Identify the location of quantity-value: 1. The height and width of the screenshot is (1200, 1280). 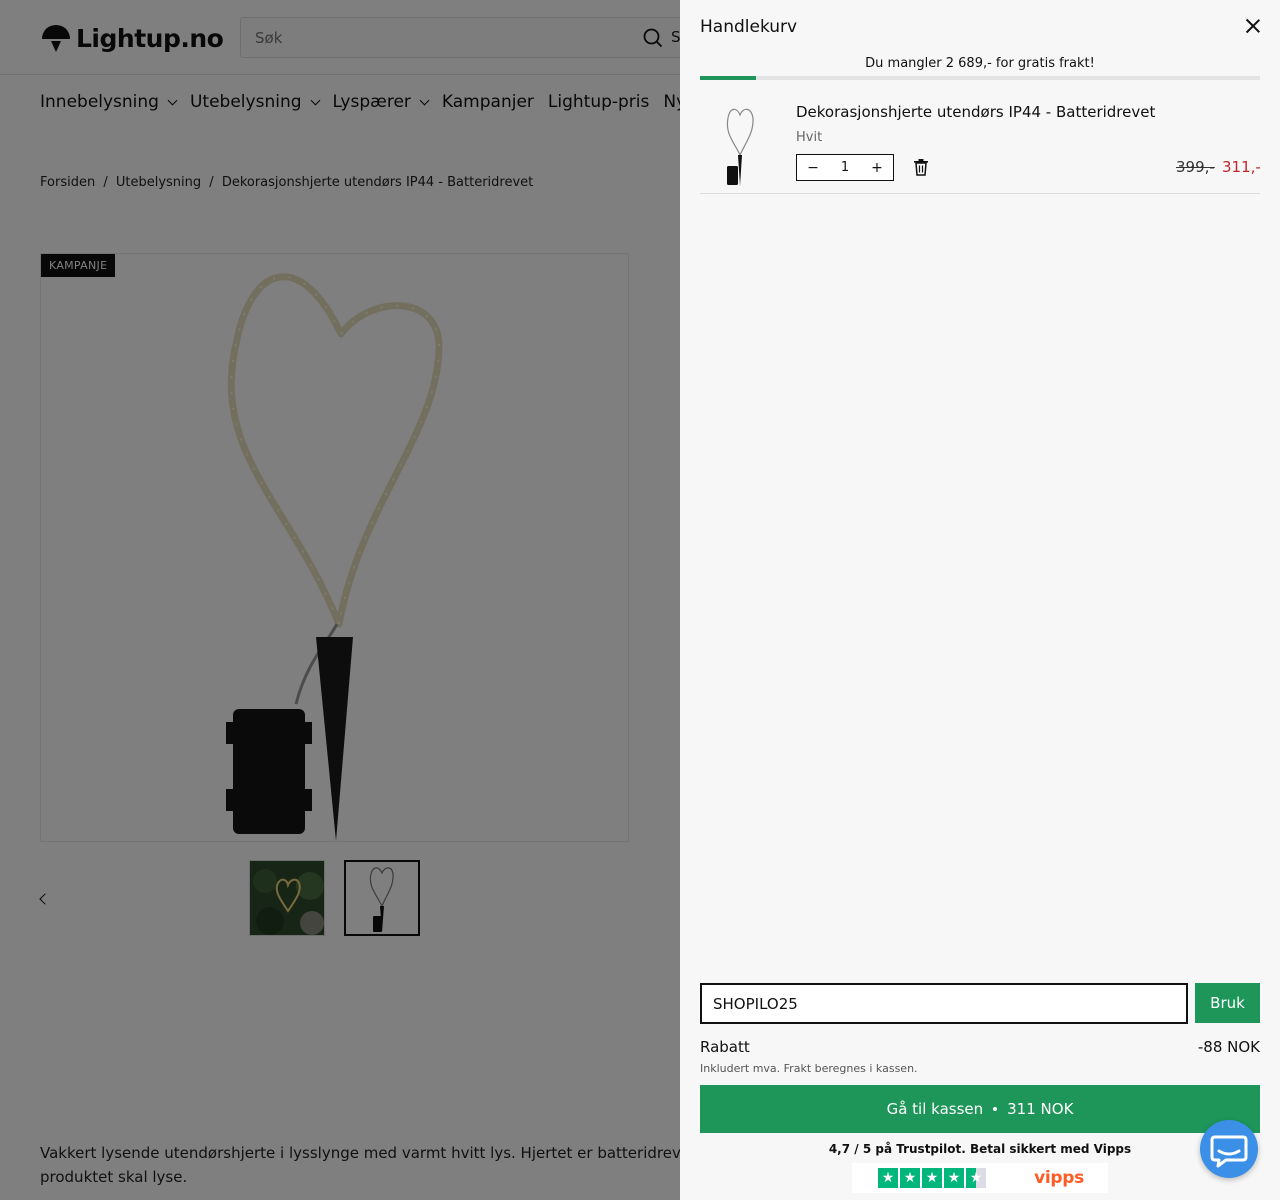
(845, 167).